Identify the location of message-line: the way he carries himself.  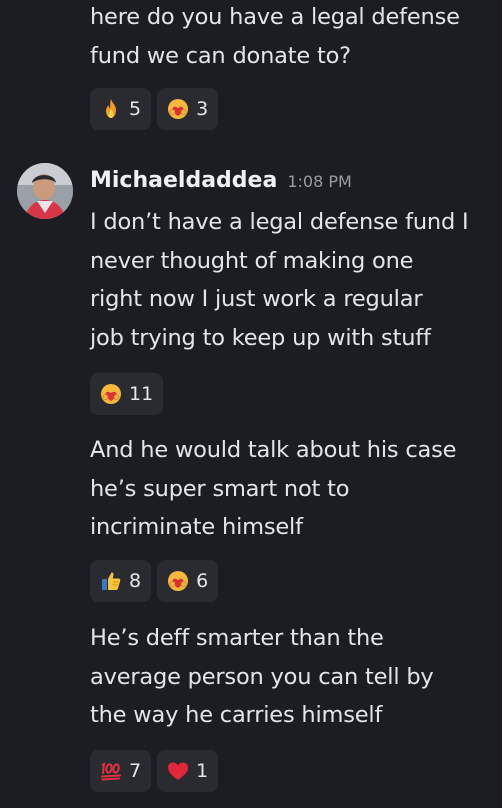
(236, 715).